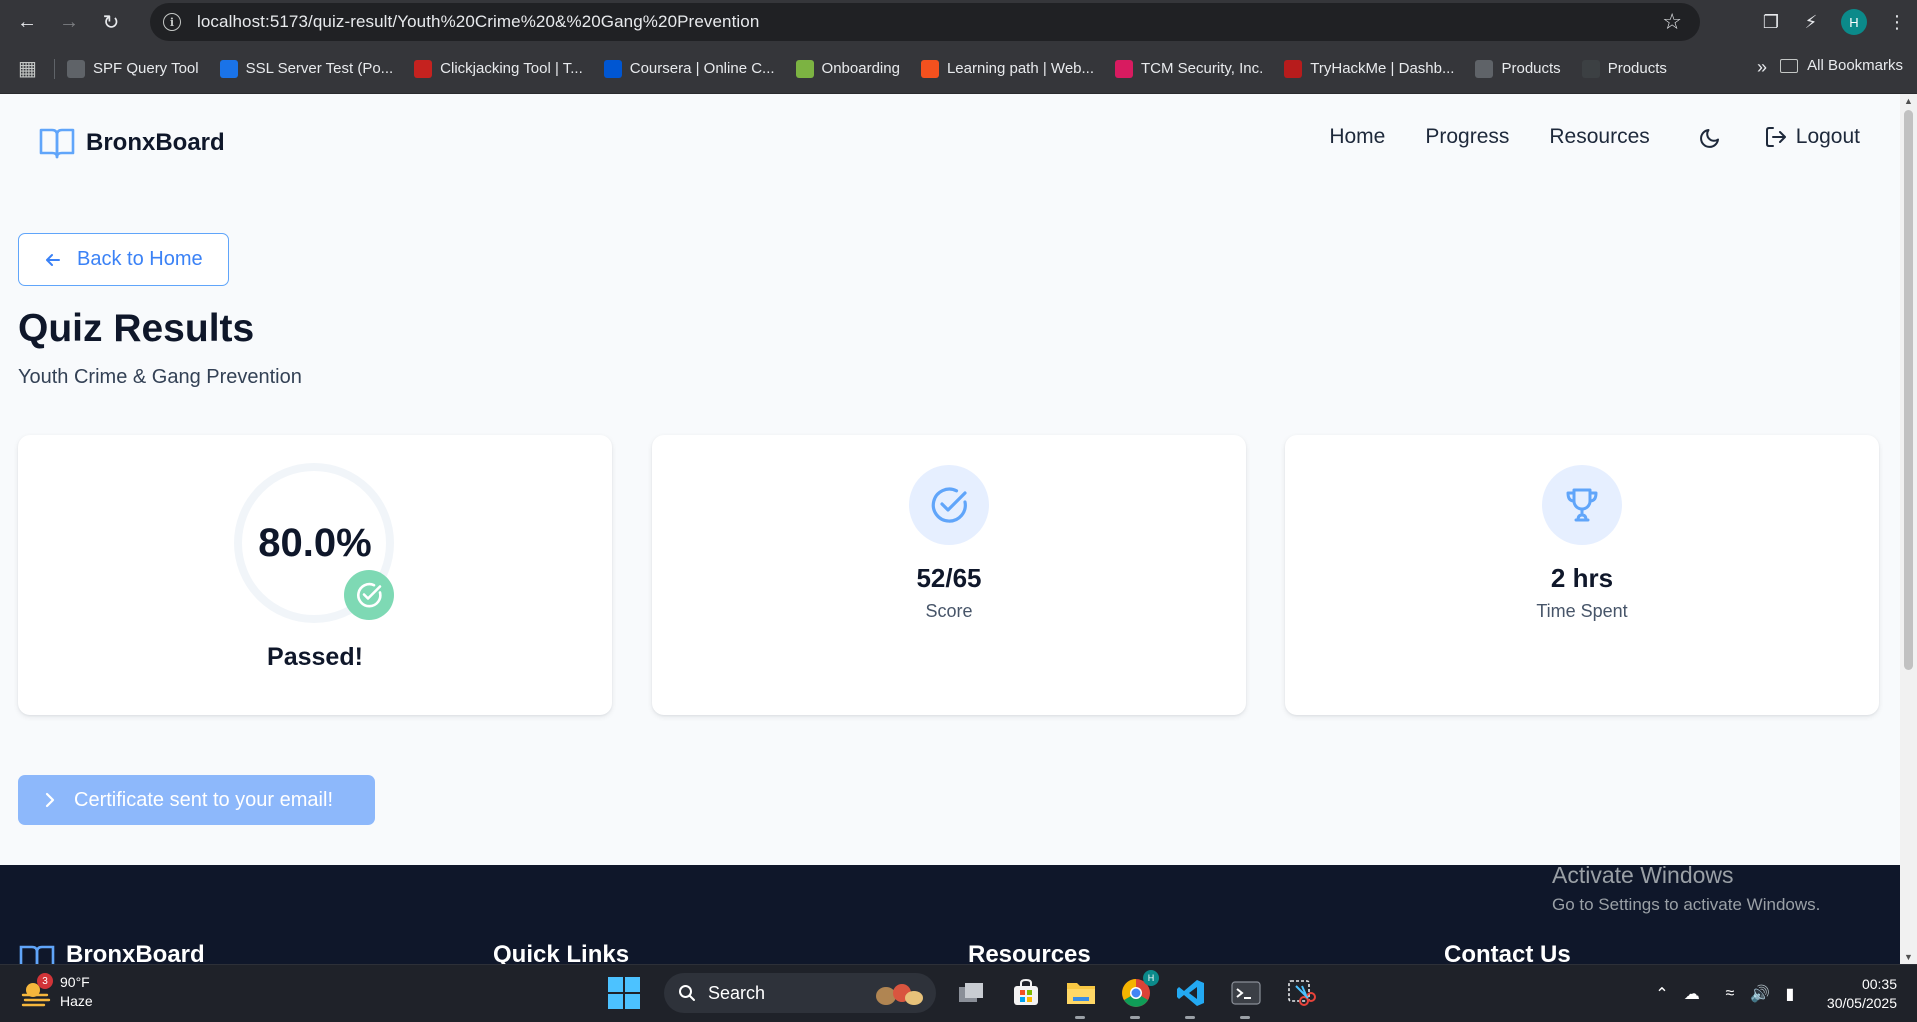 Image resolution: width=1917 pixels, height=1022 pixels. I want to click on all-bookmarks-label: All Bookmarks, so click(1855, 65).